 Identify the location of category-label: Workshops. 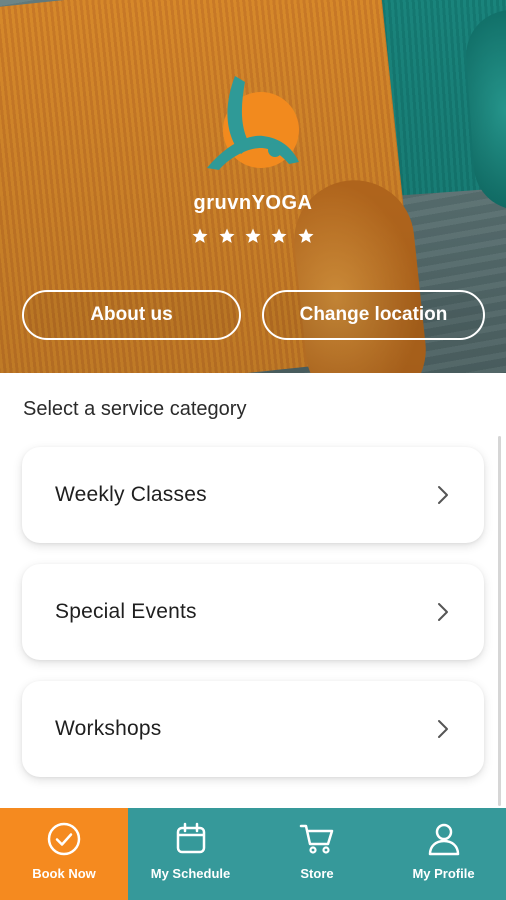
(108, 728).